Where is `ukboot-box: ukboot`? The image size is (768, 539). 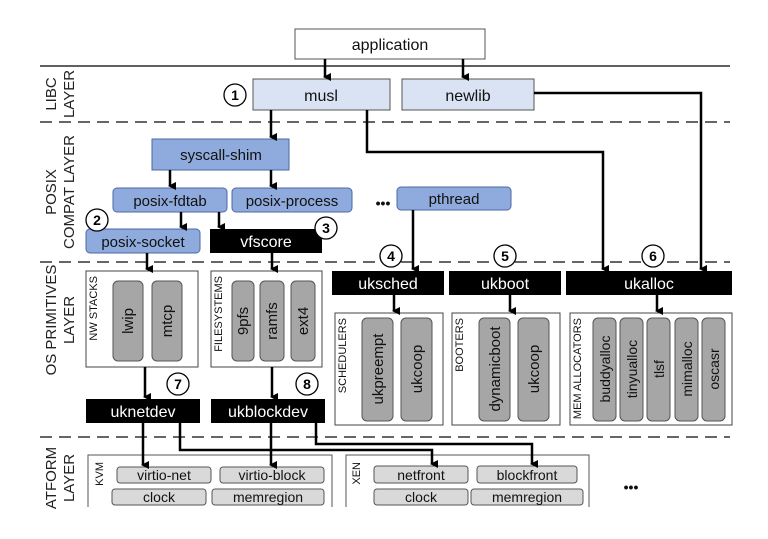
ukboot-box: ukboot is located at coordinates (505, 283).